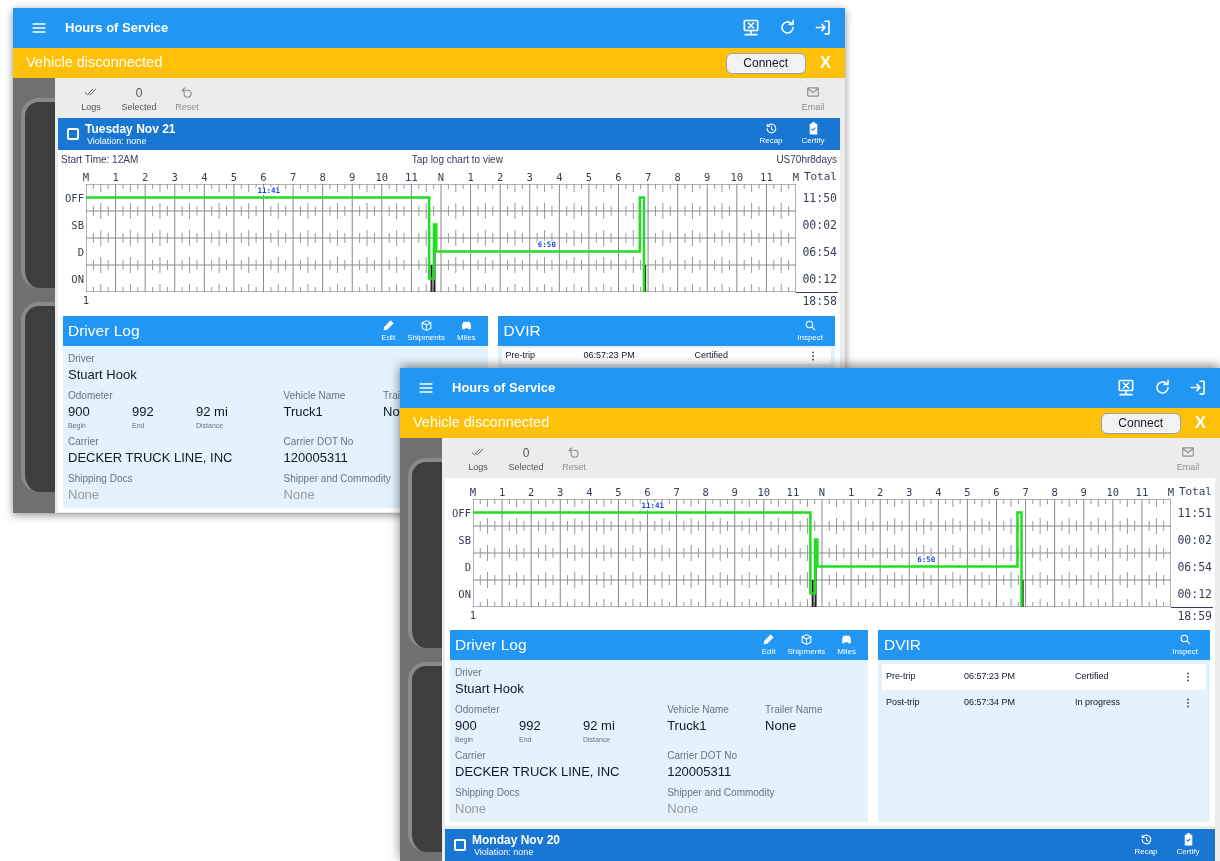 Image resolution: width=1220 pixels, height=861 pixels. I want to click on field-value: 120005311, so click(315, 458).